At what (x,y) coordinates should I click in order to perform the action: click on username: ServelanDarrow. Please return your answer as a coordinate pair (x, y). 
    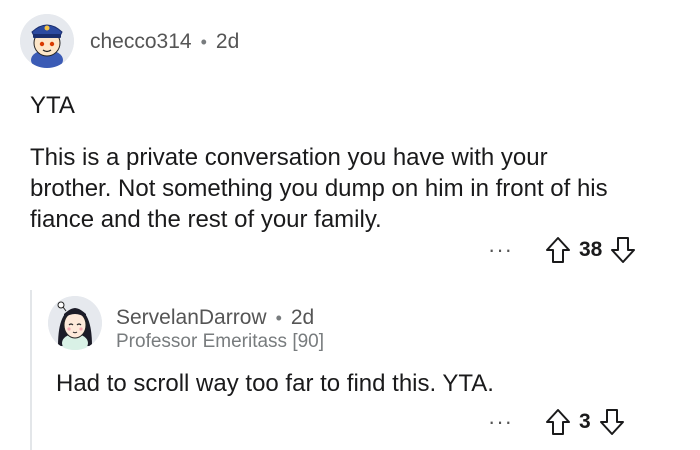
    Looking at the image, I should click on (191, 318).